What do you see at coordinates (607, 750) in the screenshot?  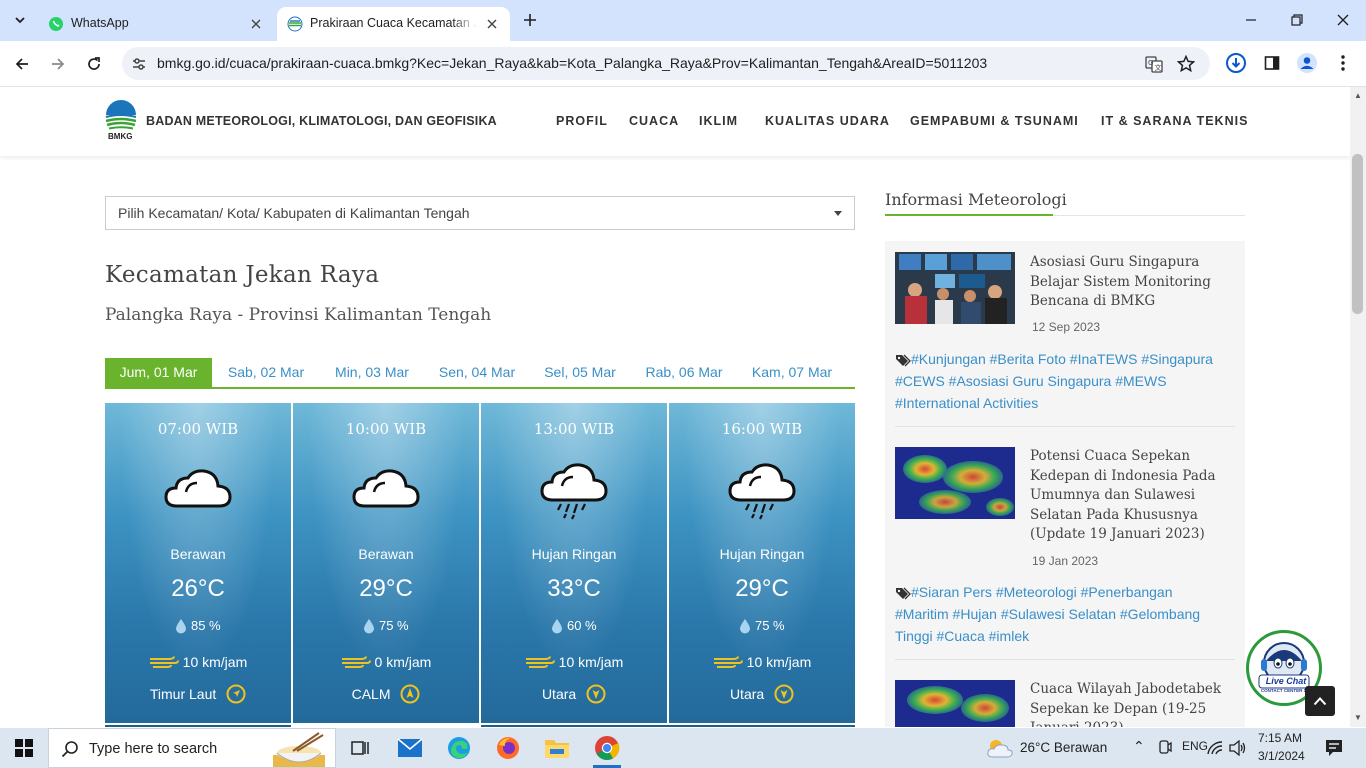 I see `taskbar-chrome` at bounding box center [607, 750].